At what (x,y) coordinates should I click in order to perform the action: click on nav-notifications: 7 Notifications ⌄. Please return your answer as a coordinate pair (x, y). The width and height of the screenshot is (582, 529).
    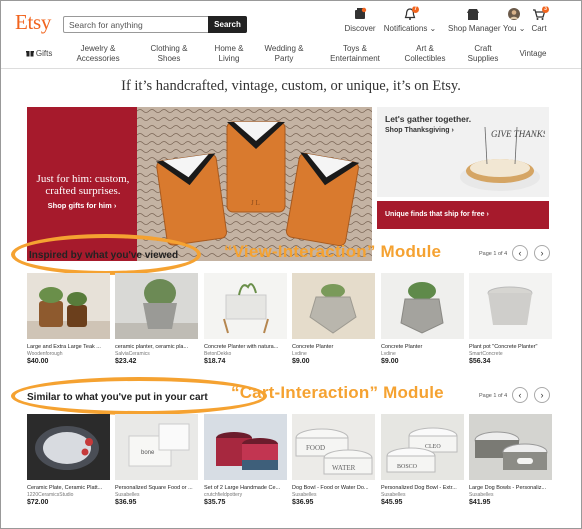
    Looking at the image, I should click on (410, 21).